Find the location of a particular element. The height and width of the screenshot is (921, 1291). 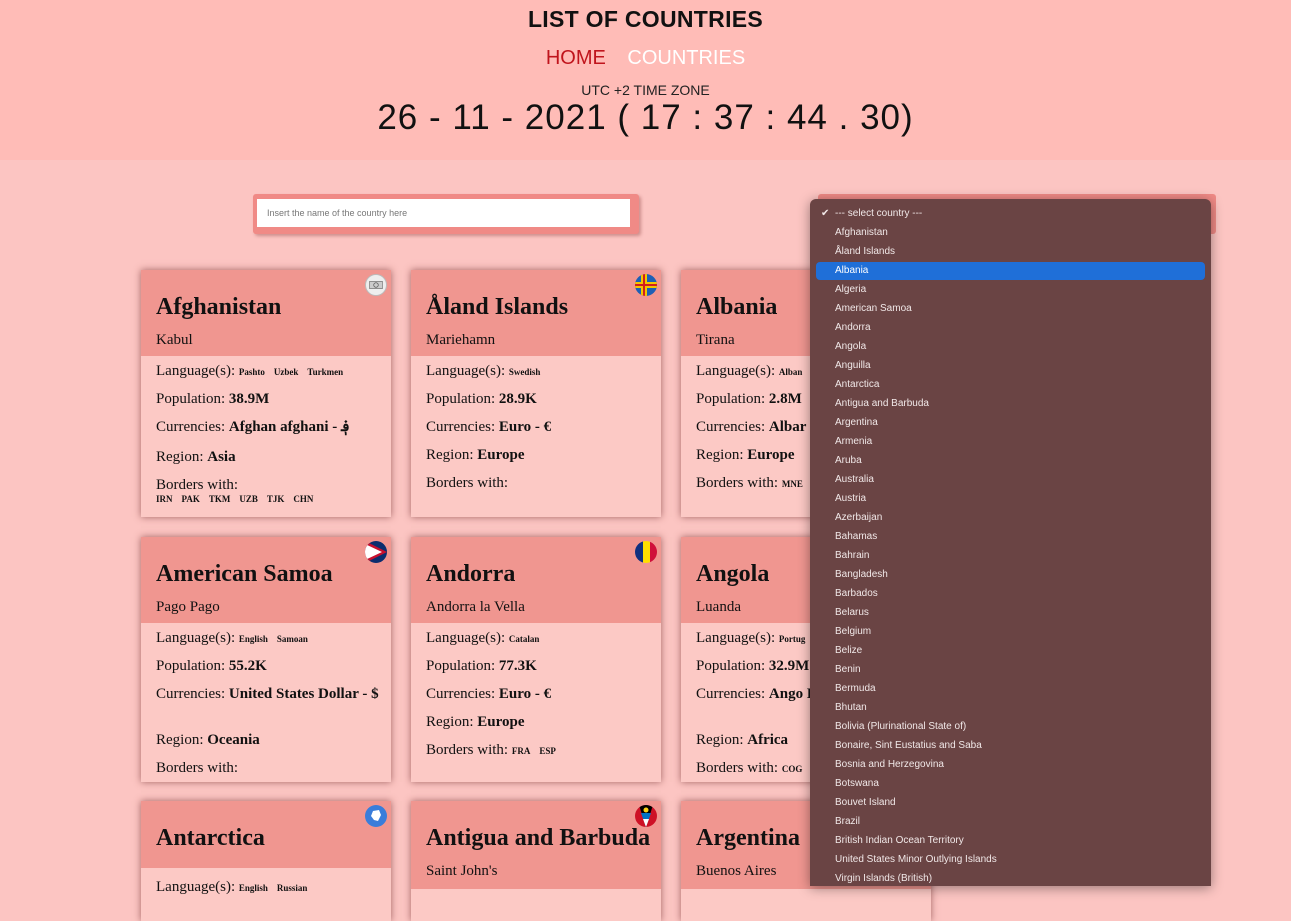

dropdown-option: Belarus is located at coordinates (1010, 613).